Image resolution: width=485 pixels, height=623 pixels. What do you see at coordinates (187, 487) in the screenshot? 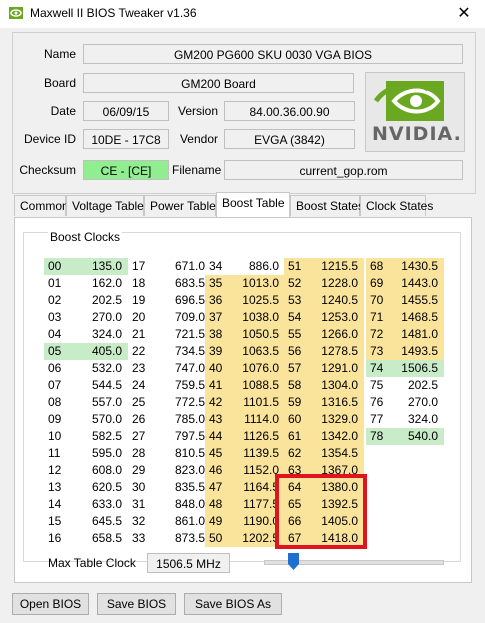
I see `boost-entry-clock: 835.5` at bounding box center [187, 487].